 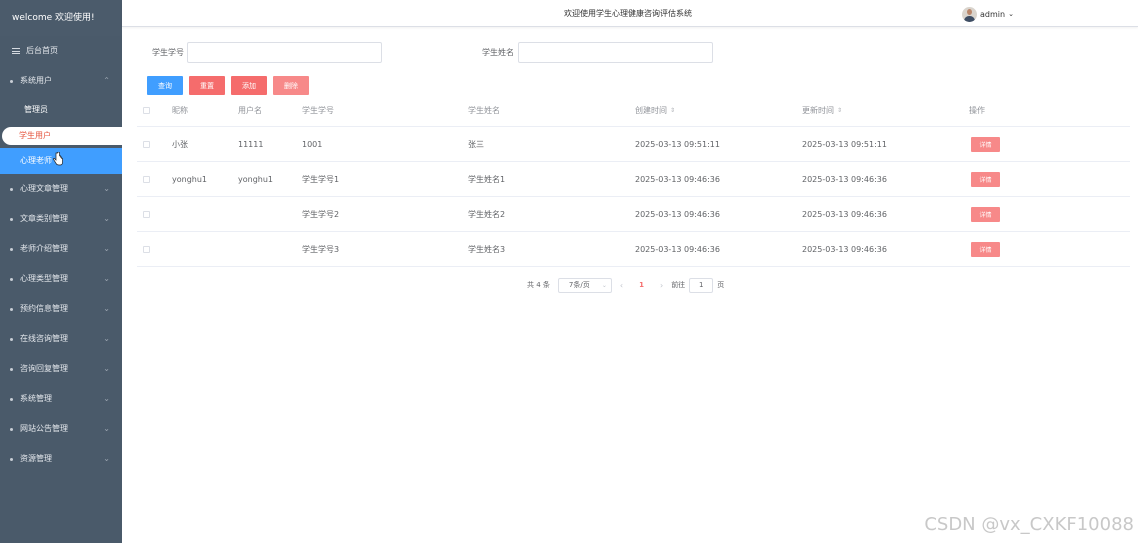 What do you see at coordinates (36, 398) in the screenshot?
I see `sidebar-item-label: 系统管理` at bounding box center [36, 398].